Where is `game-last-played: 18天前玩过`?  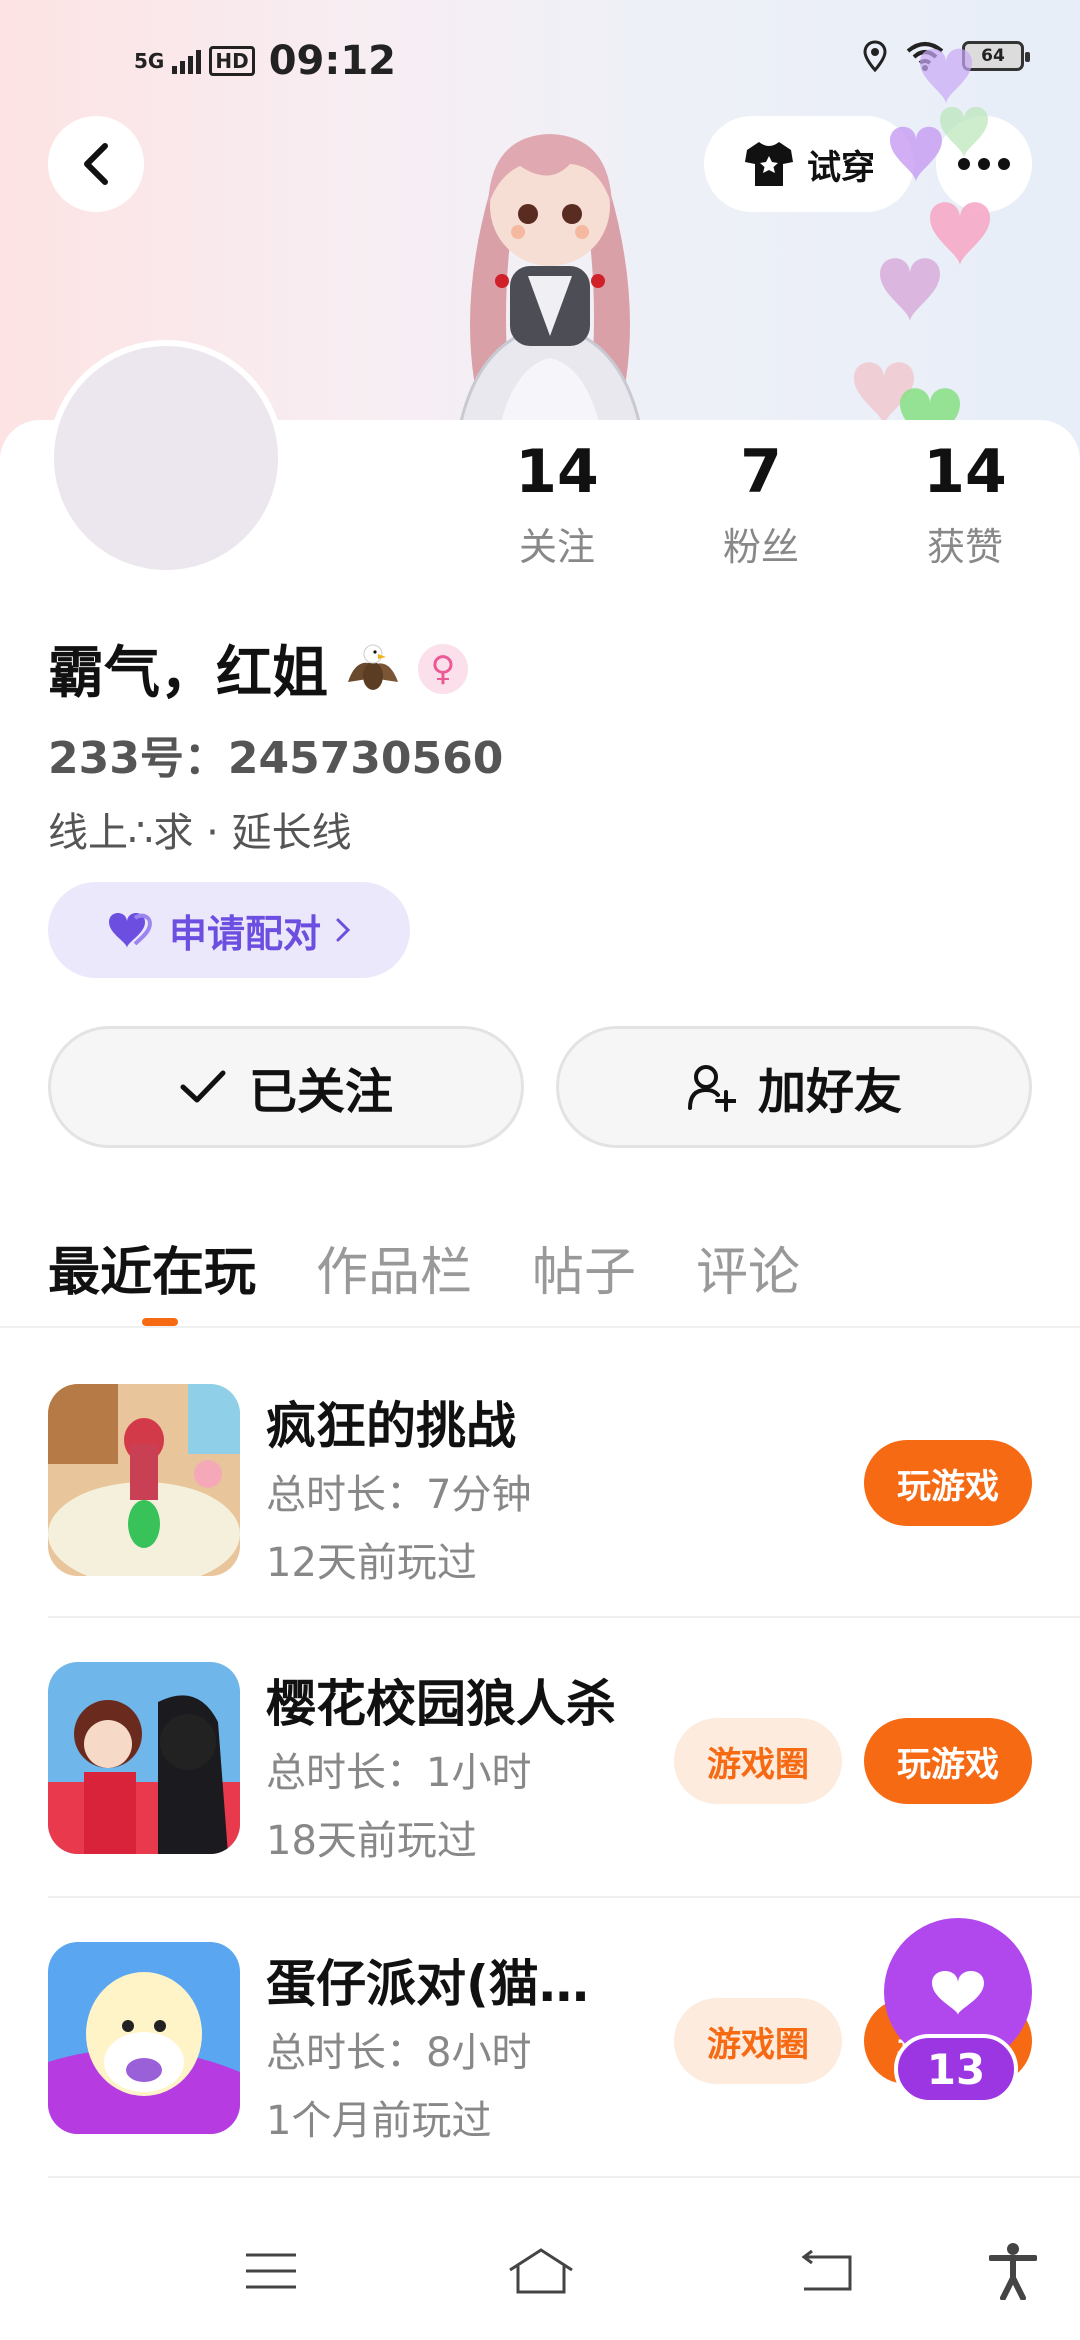
game-last-played: 18天前玩过 is located at coordinates (371, 1841).